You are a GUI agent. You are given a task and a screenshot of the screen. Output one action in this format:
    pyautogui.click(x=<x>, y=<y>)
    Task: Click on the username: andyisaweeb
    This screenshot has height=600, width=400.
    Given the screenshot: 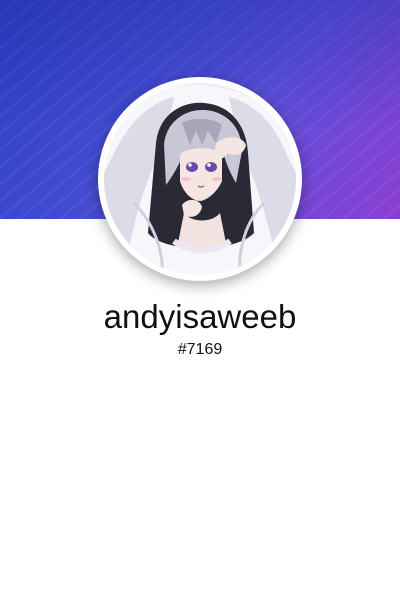 What is the action you would take?
    pyautogui.click(x=200, y=316)
    